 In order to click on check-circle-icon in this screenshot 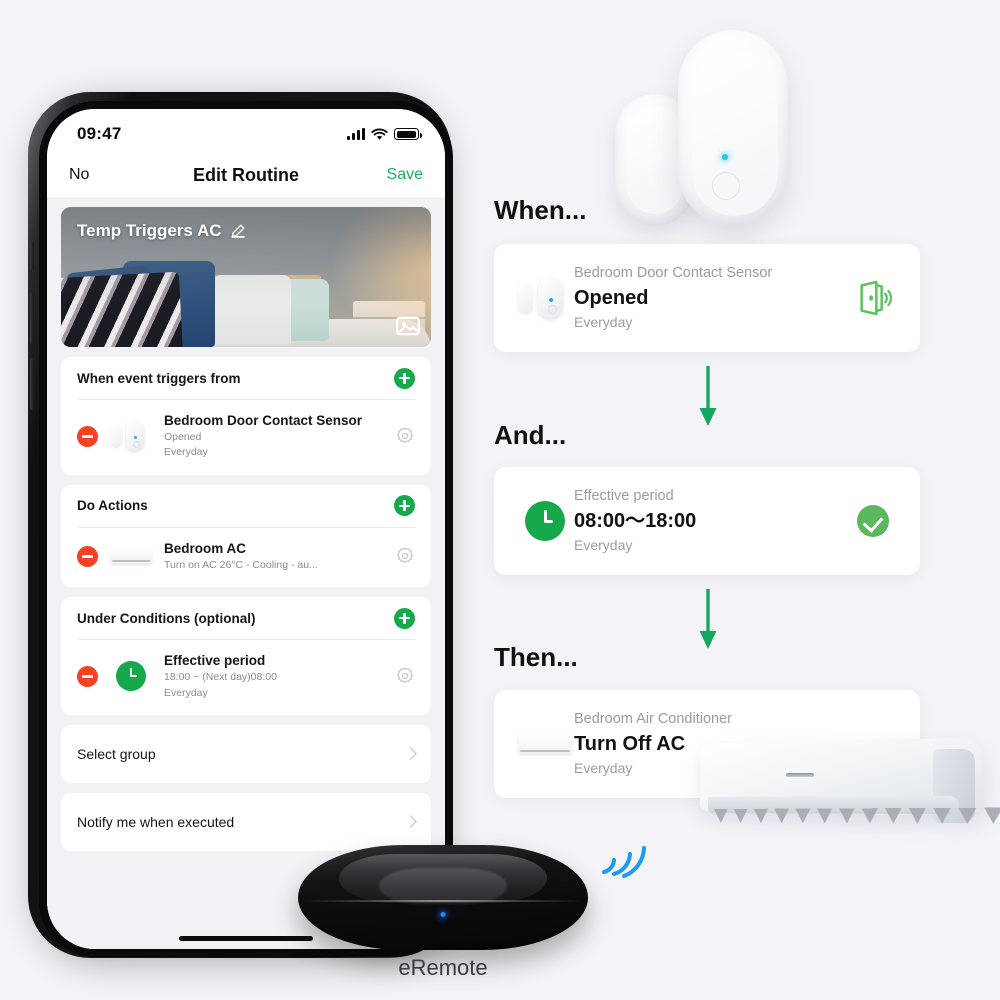, I will do `click(873, 521)`.